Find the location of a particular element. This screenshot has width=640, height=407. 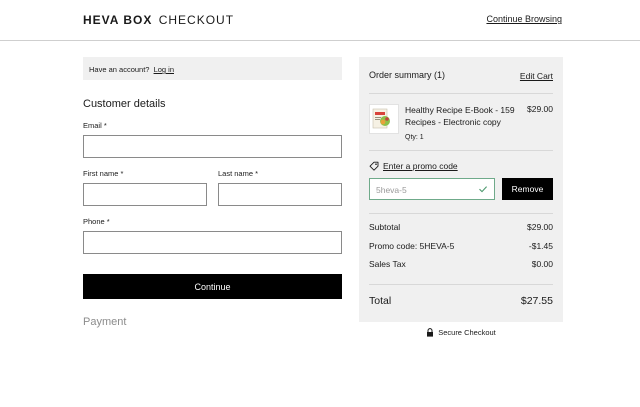

continue-button: Continue is located at coordinates (212, 286).